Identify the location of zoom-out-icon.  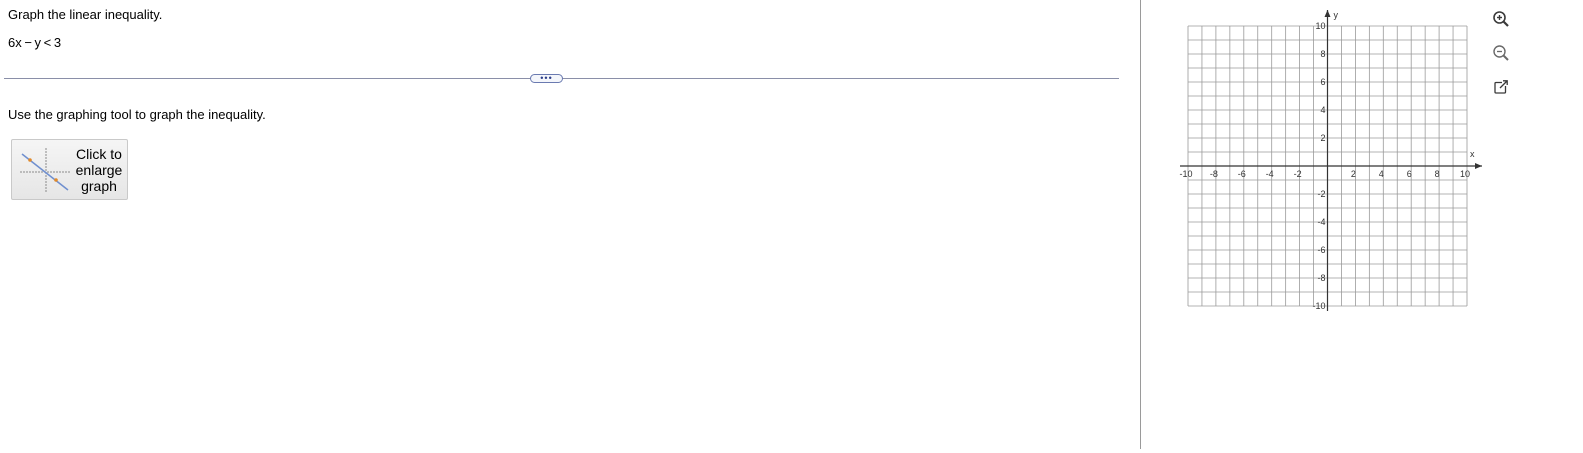
(1501, 53).